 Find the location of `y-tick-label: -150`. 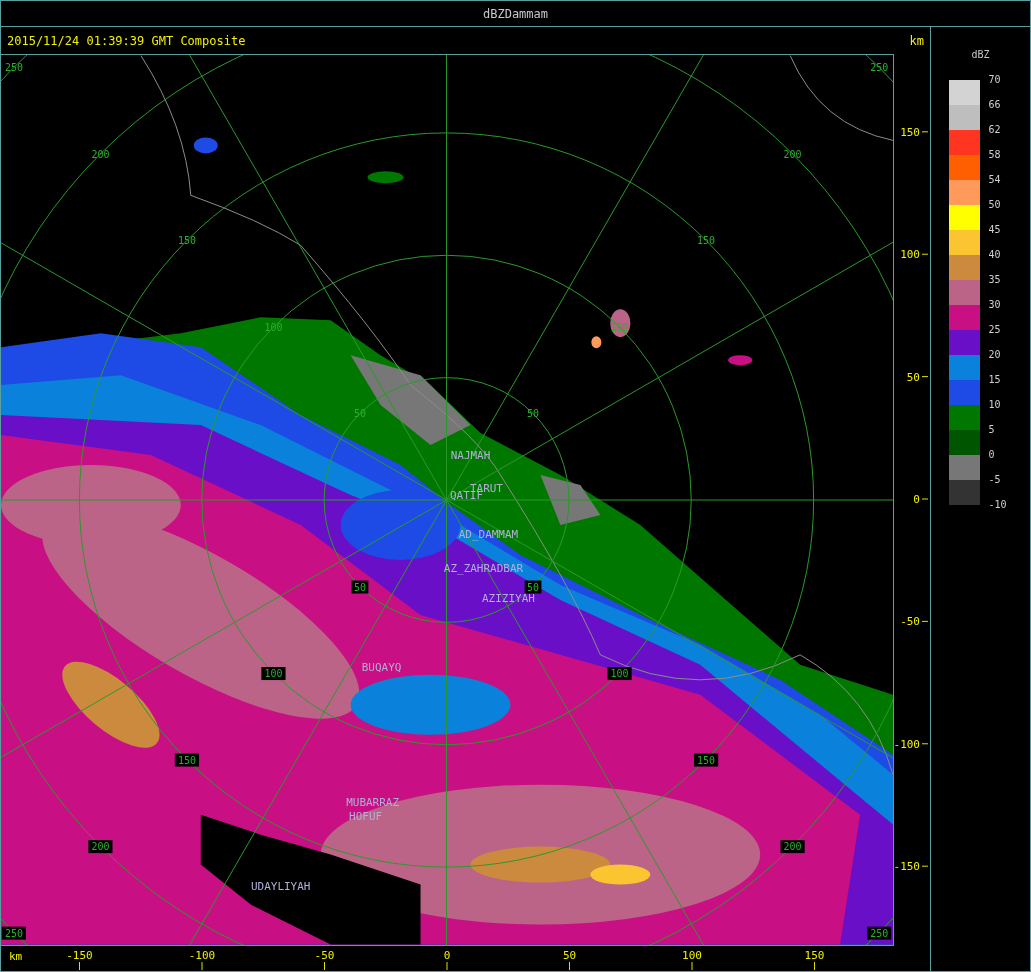

y-tick-label: -150 is located at coordinates (907, 867).